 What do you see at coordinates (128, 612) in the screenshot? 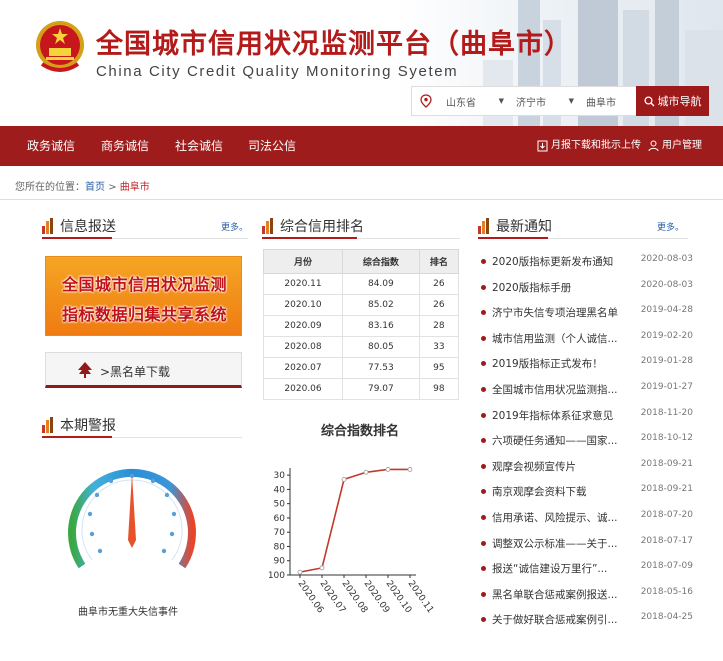
I see `gauge-caption: 曲阜市无重大失信事件` at bounding box center [128, 612].